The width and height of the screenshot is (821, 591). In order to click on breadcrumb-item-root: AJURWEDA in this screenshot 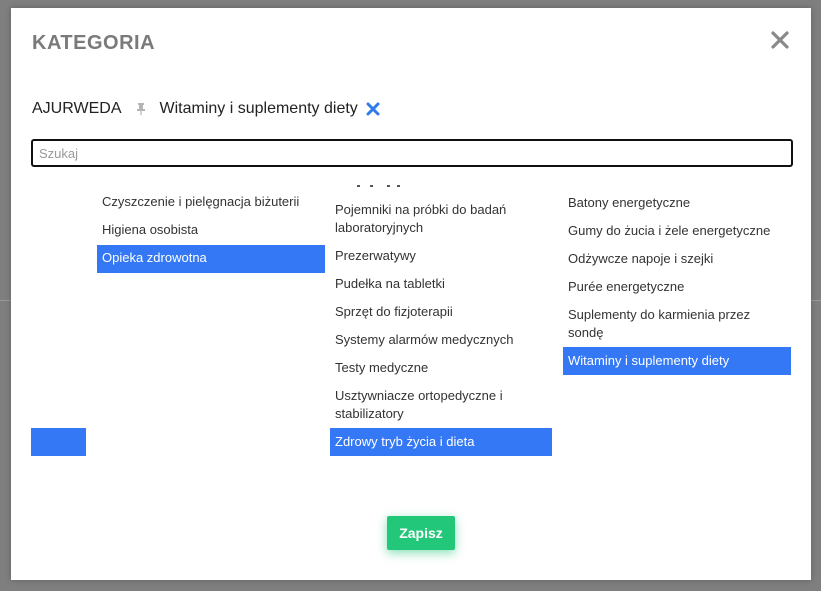, I will do `click(77, 109)`.